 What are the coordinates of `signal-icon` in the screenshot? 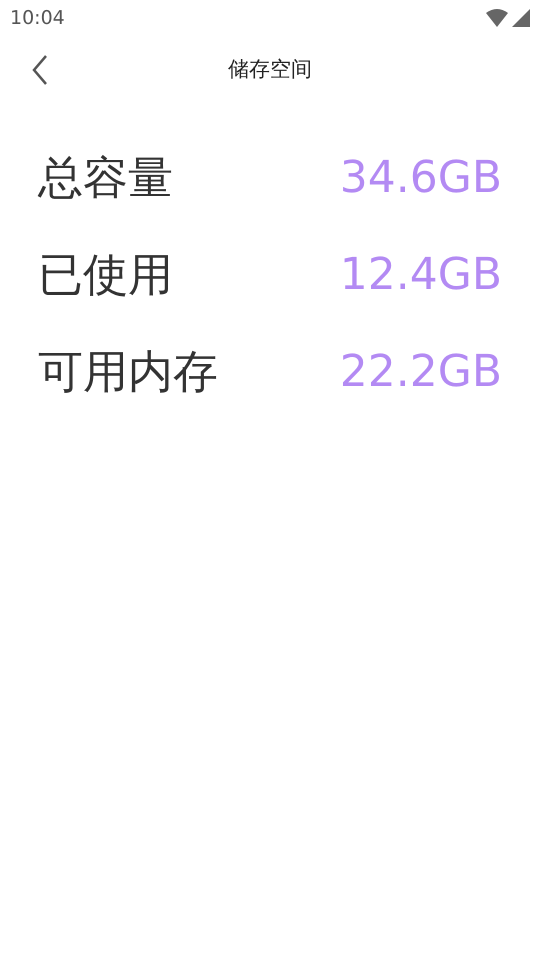 It's located at (521, 18).